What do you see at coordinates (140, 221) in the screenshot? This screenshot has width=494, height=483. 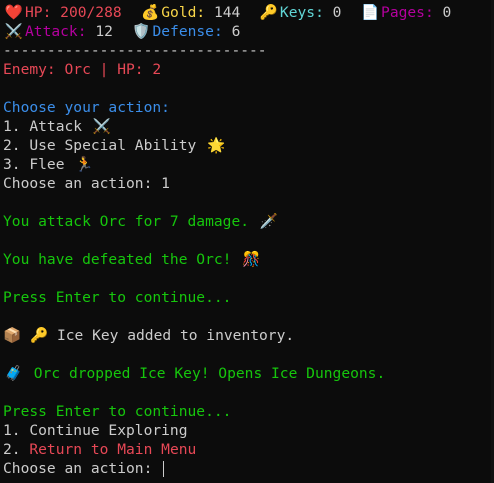 I see `attack-message: You attack Orc for 7 damage. 🗡️` at bounding box center [140, 221].